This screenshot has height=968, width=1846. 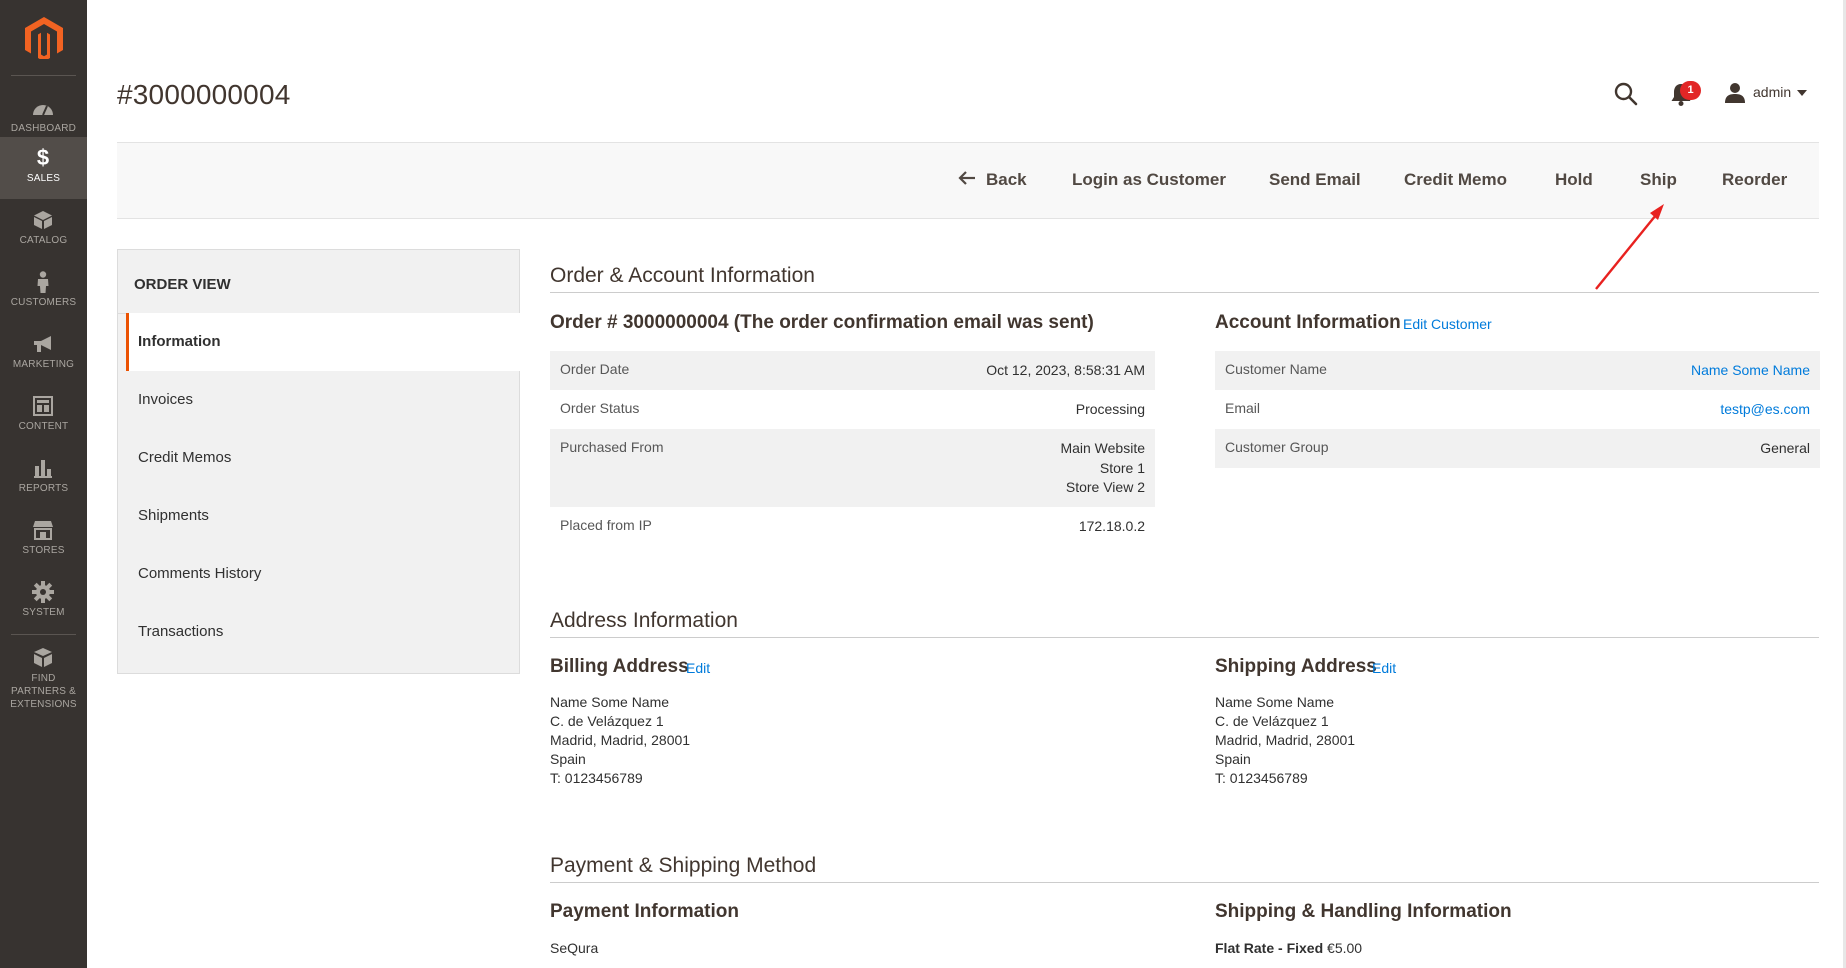 I want to click on nav-item-label: FIND PARTNERS & EXTENSIONS, so click(x=43, y=691).